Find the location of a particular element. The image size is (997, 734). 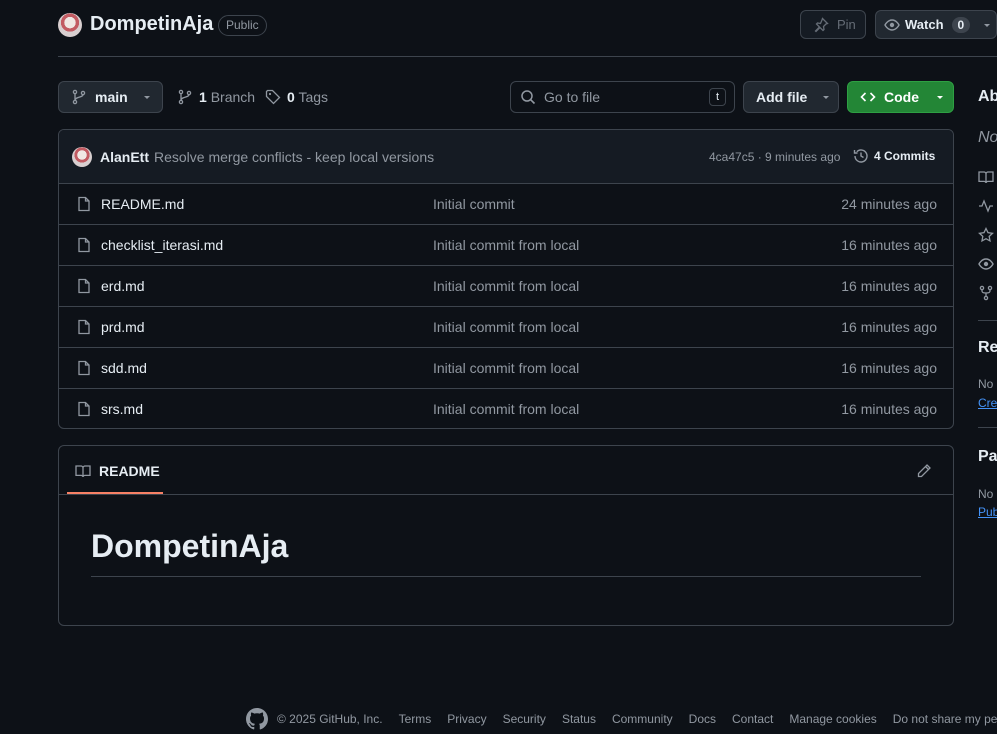

code-label: Code is located at coordinates (901, 97).